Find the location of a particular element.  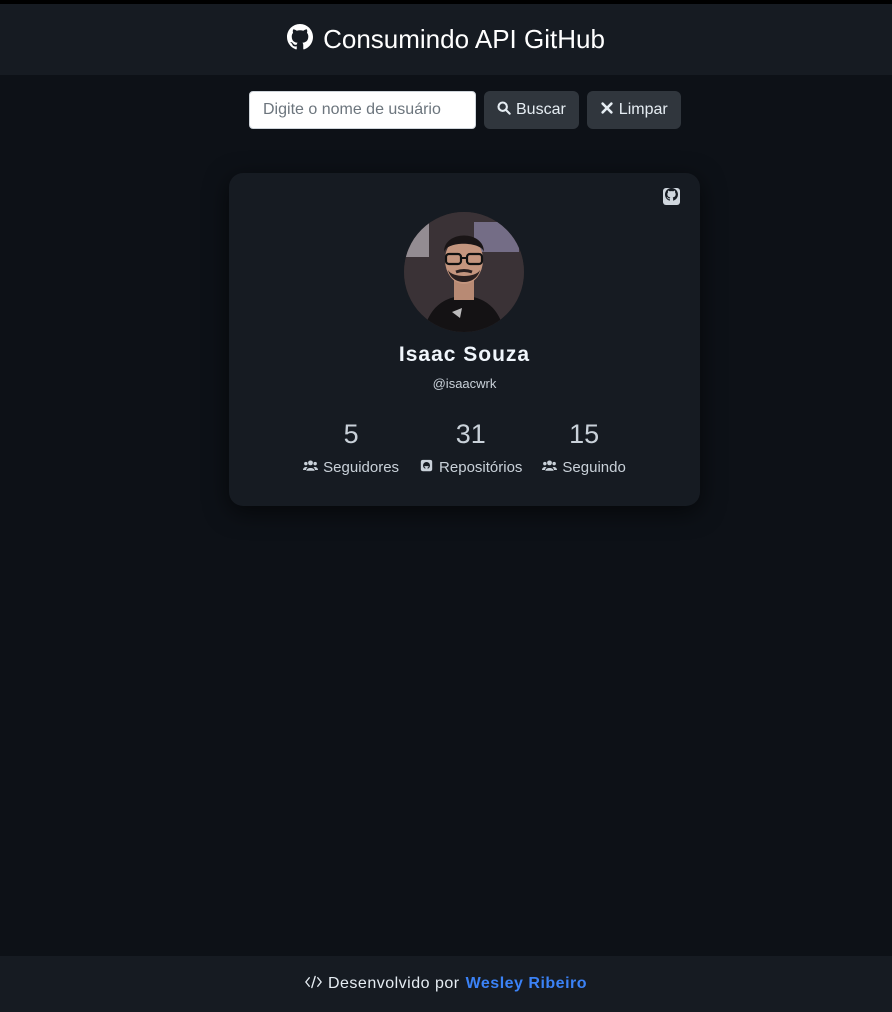

profile-name: Isaac Souza is located at coordinates (464, 354).